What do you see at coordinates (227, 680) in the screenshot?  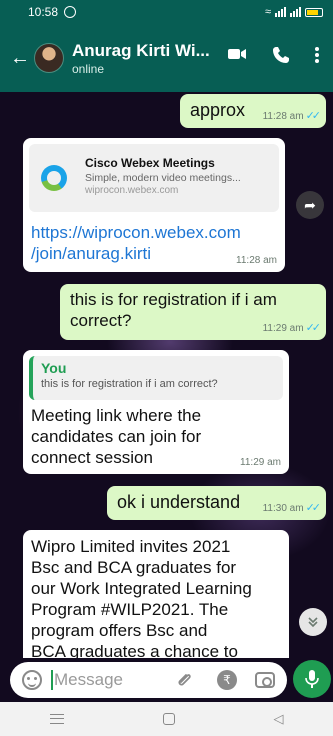 I see `rupee-icon: ₹` at bounding box center [227, 680].